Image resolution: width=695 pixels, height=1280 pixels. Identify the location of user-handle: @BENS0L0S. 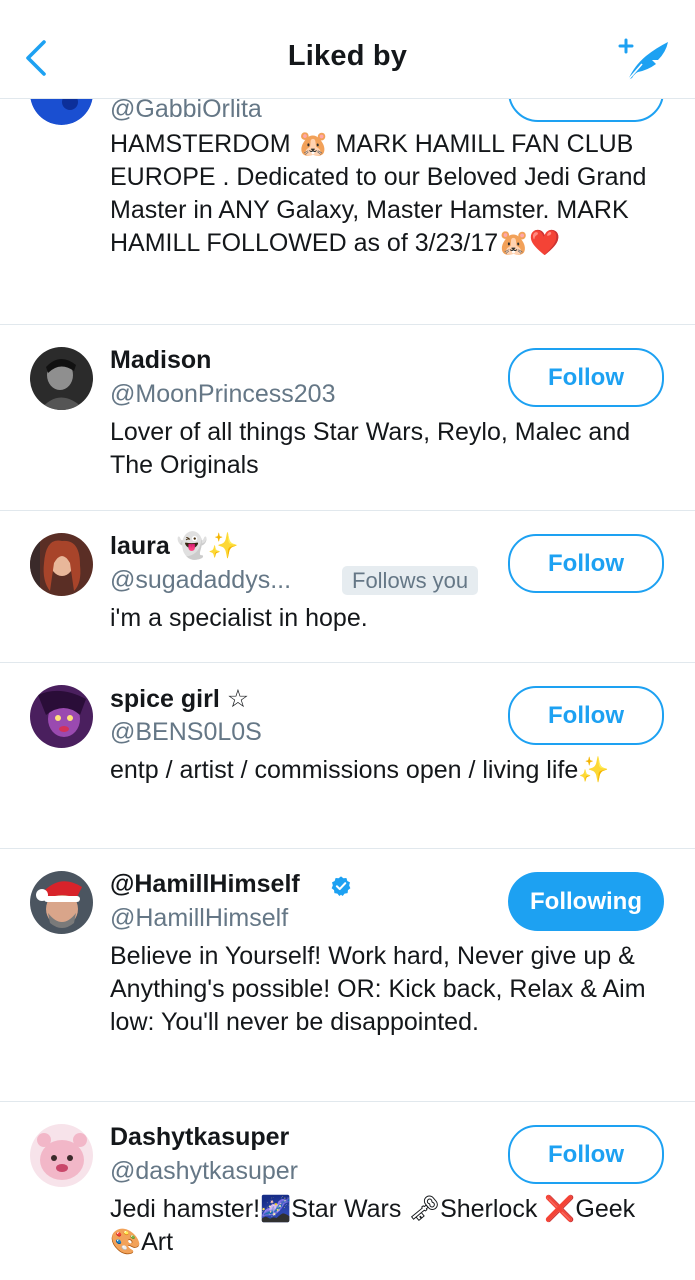
(186, 732).